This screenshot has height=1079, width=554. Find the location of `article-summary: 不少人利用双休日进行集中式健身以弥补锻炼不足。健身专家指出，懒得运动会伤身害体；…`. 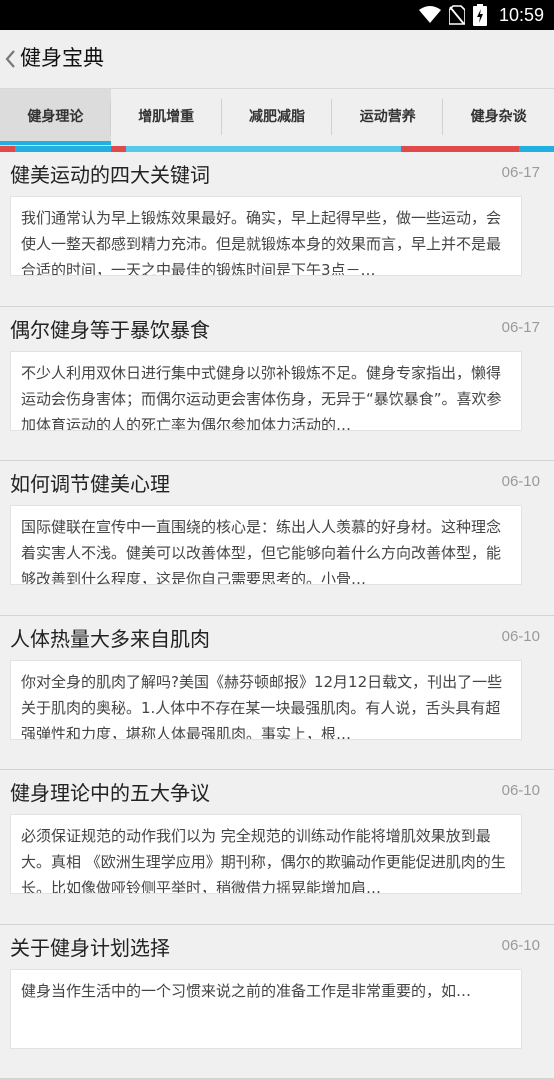

article-summary: 不少人利用双休日进行集中式健身以弥补锻炼不足。健身专家指出，懒得运动会伤身害体；… is located at coordinates (266, 391).